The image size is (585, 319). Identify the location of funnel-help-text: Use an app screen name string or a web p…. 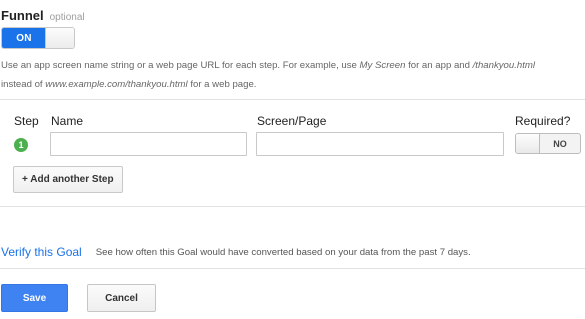
(293, 75).